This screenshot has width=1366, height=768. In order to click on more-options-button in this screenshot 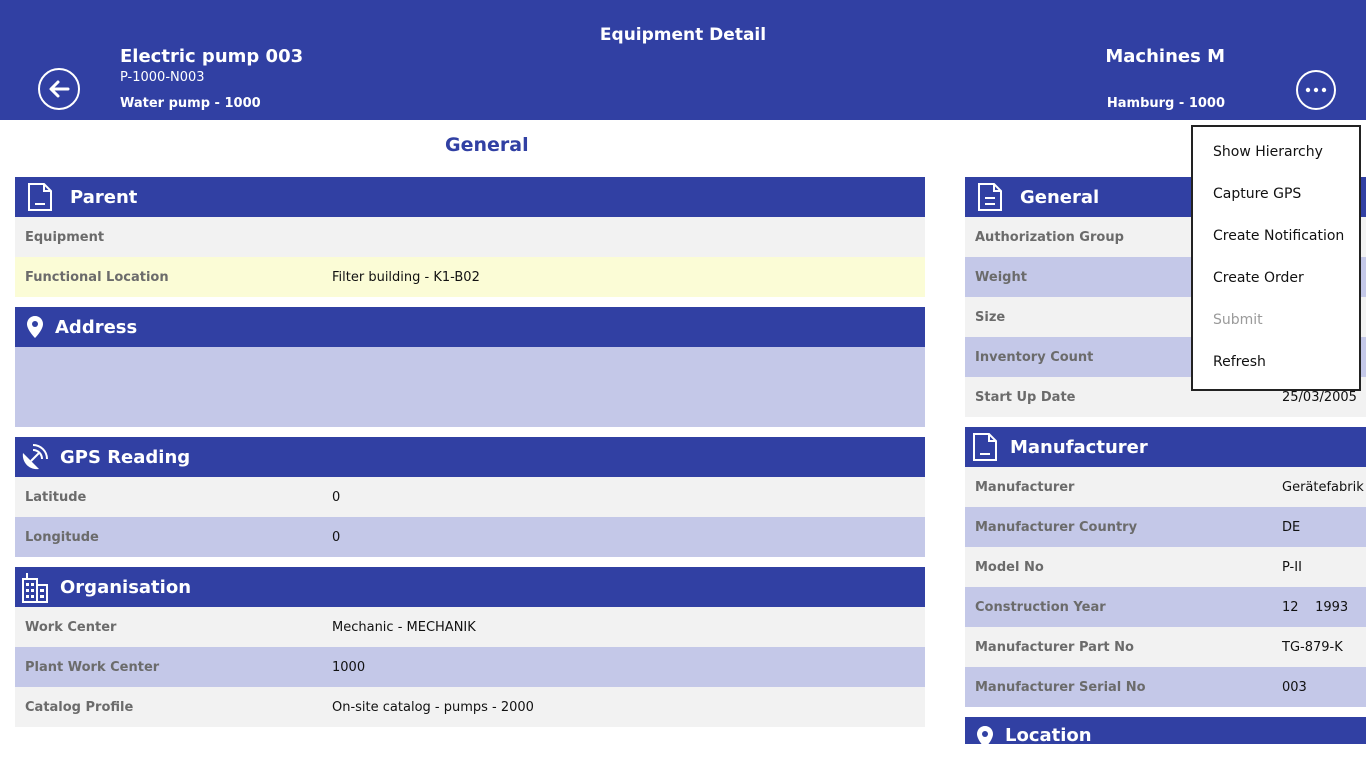, I will do `click(1316, 90)`.